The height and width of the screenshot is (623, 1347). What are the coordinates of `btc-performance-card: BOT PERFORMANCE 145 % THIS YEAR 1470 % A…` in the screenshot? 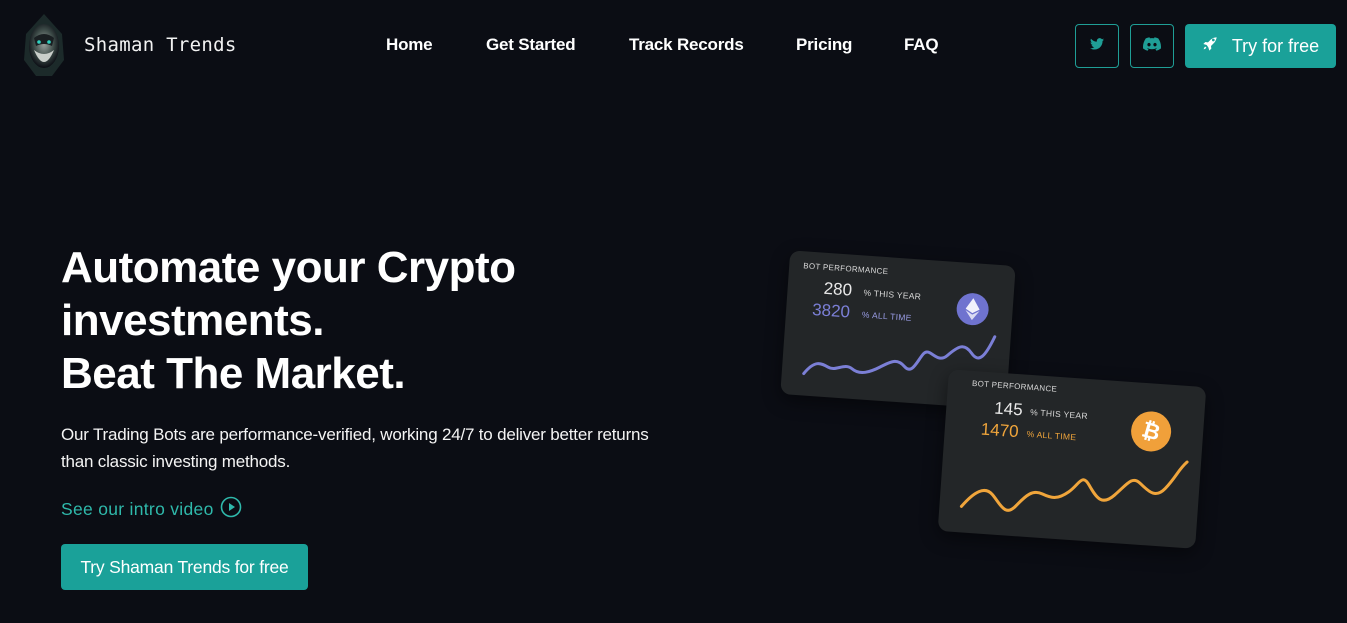 It's located at (1072, 459).